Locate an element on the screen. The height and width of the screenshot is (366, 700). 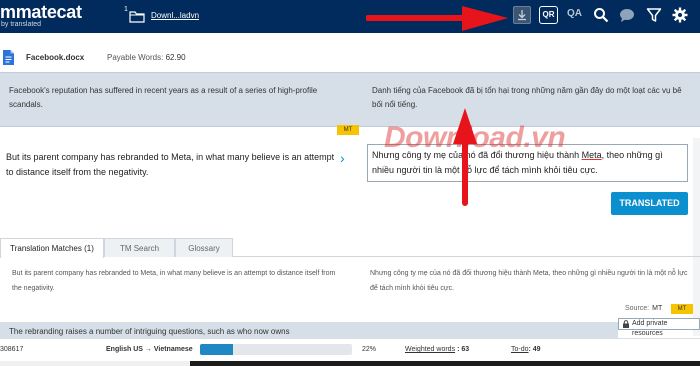
matecat-logo: mmatecat is located at coordinates (41, 12).